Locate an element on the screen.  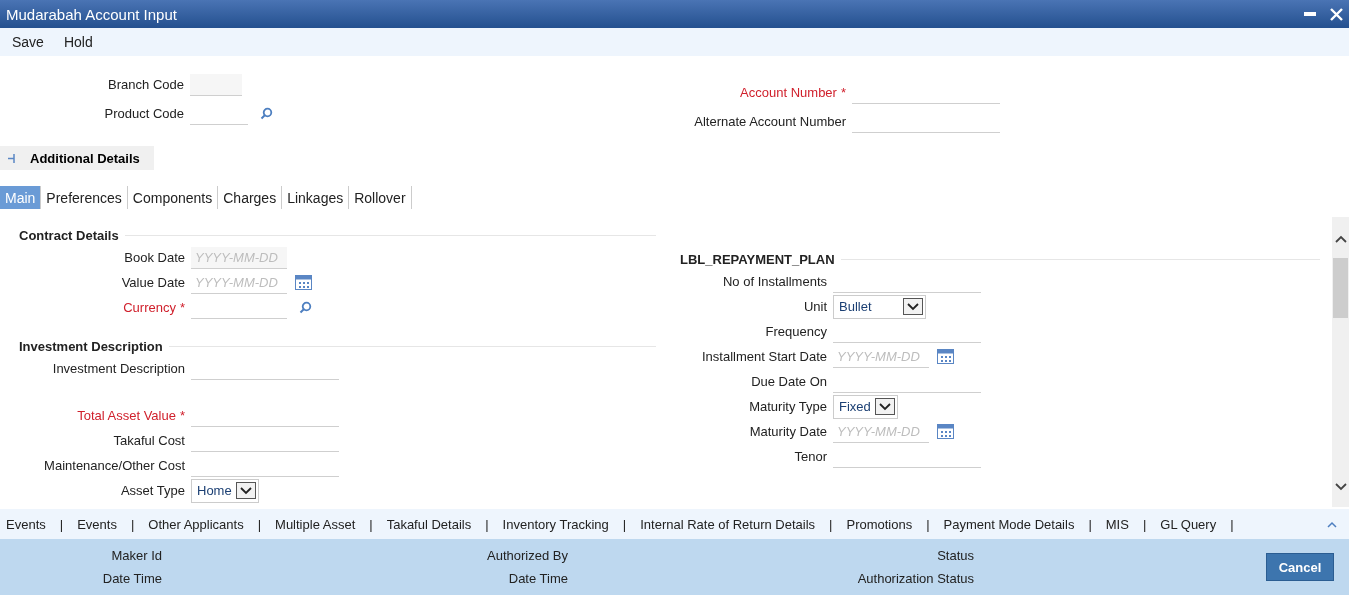
field-label: Due Date On is located at coordinates (789, 381).